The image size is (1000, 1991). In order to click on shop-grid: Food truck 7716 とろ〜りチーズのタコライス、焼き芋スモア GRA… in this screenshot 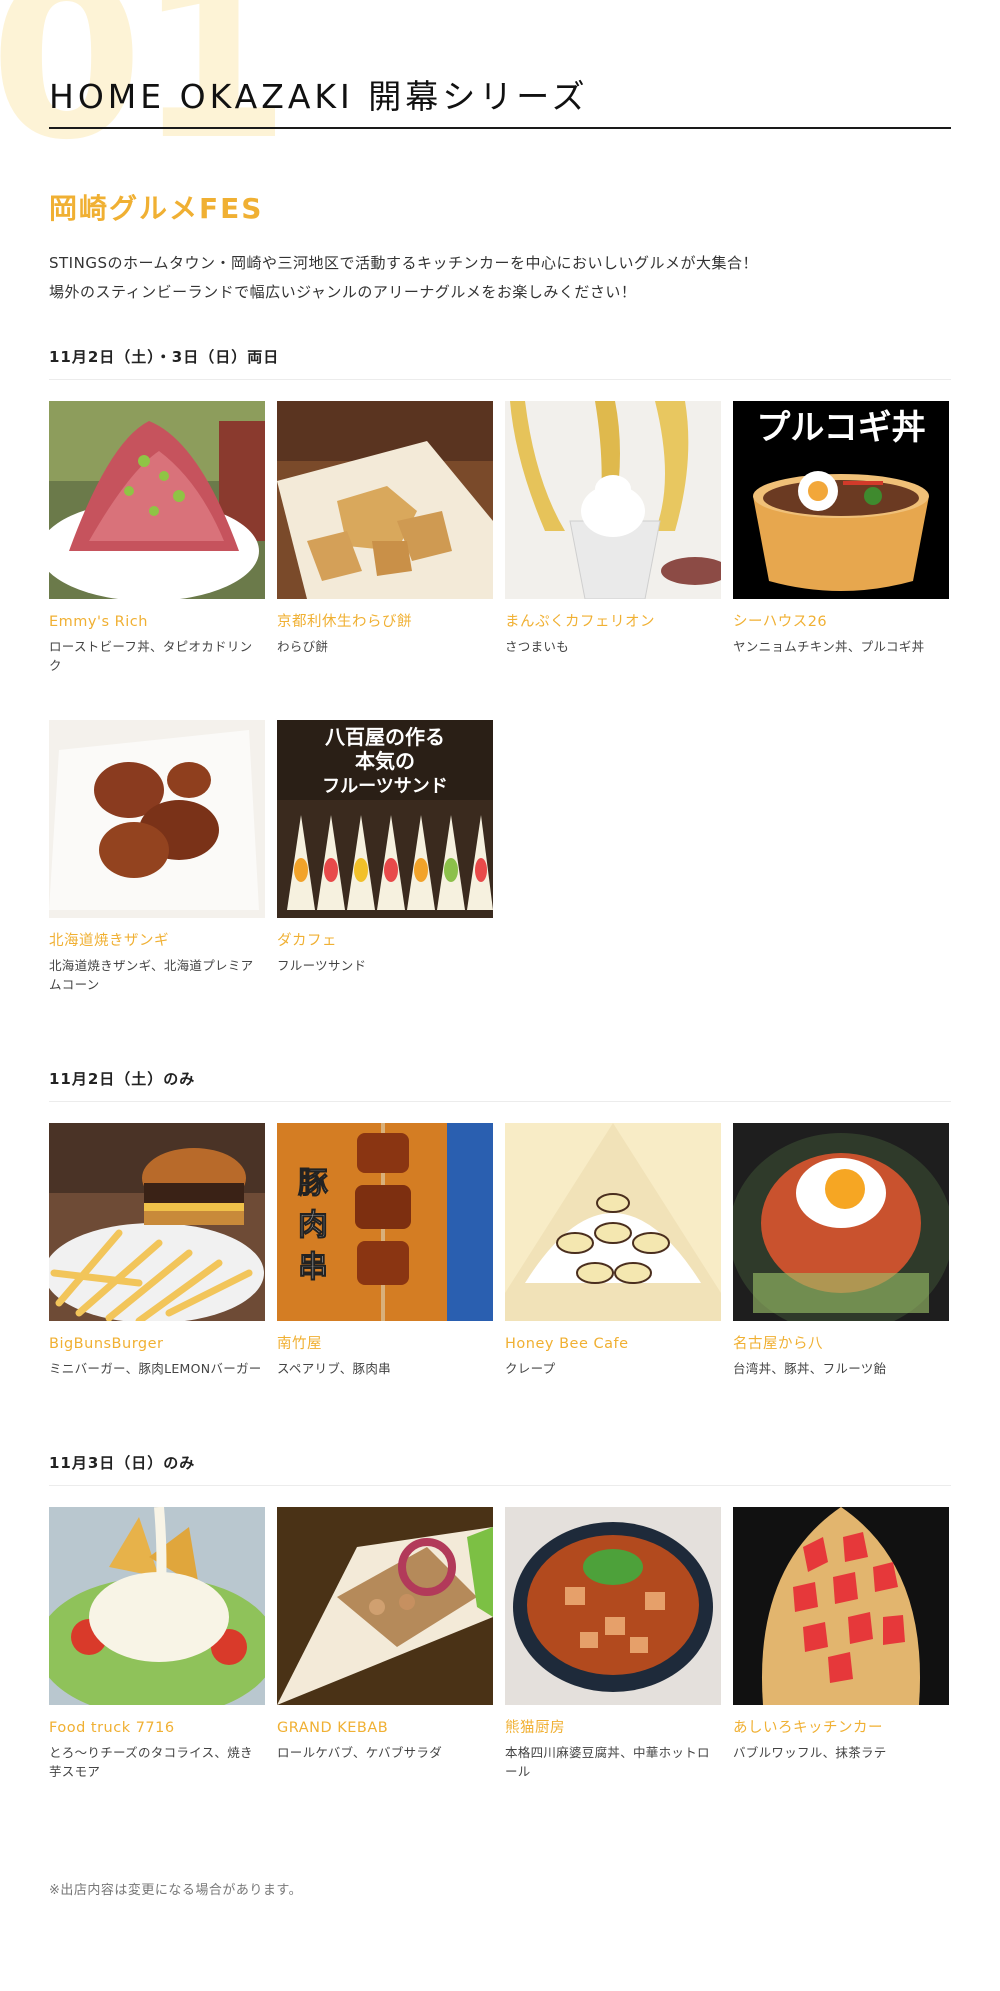, I will do `click(500, 1644)`.